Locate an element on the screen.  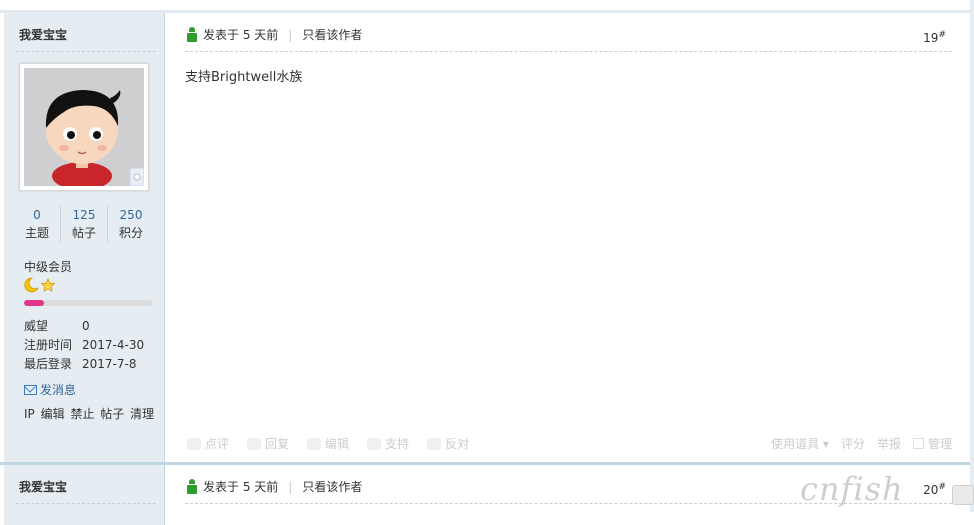
avatar-image is located at coordinates (84, 127).